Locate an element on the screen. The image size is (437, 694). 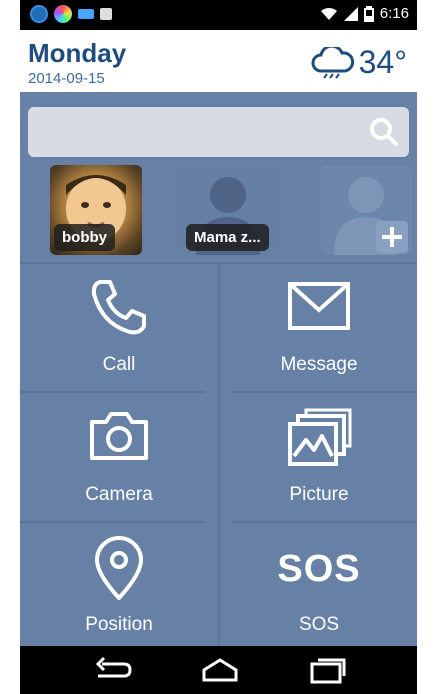
recent-apps-icon is located at coordinates (328, 670).